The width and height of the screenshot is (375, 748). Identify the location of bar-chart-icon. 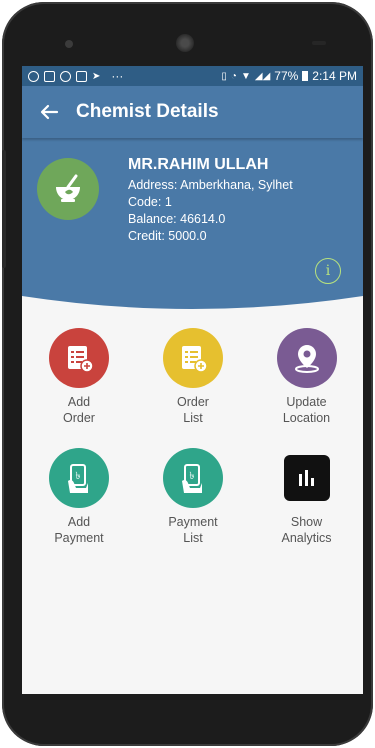
(306, 478).